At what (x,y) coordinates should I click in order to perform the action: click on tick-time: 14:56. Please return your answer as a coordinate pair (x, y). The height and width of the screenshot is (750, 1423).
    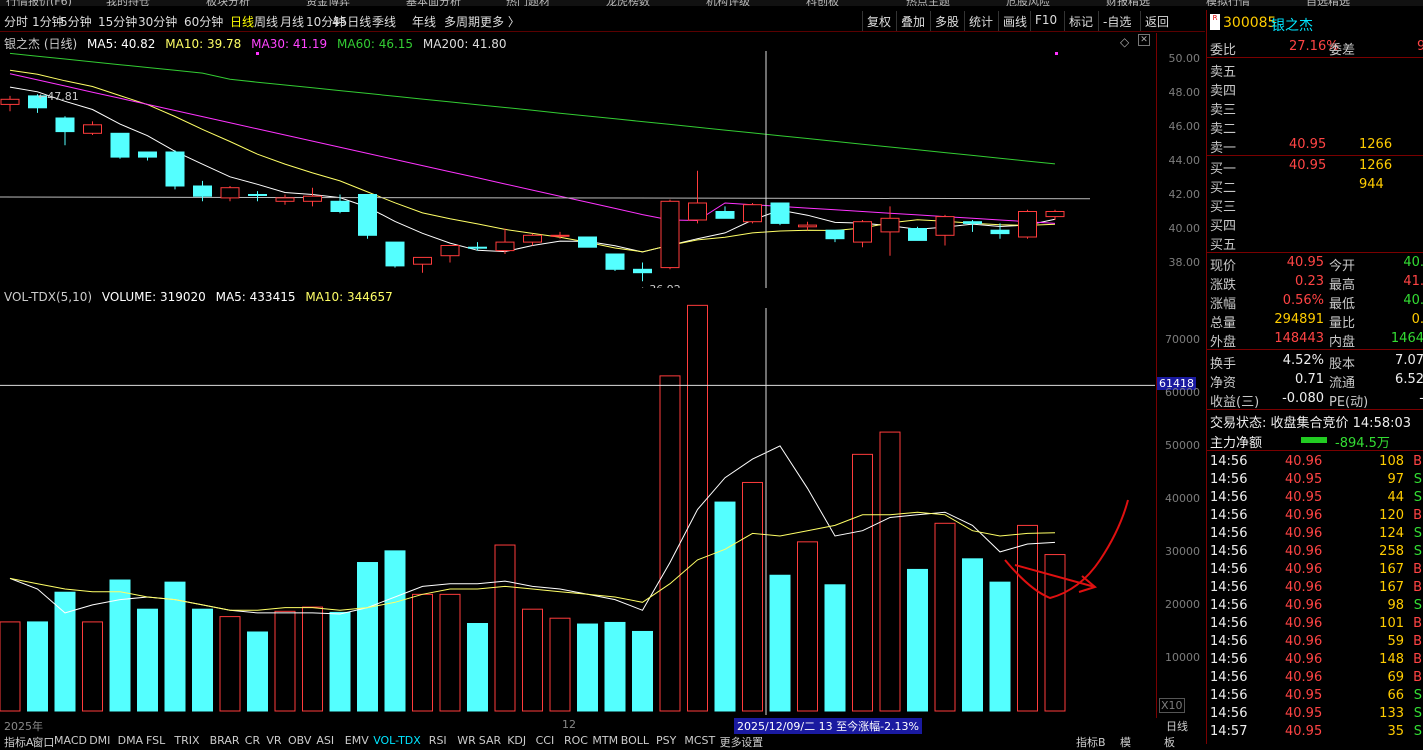
    Looking at the image, I should click on (1229, 605).